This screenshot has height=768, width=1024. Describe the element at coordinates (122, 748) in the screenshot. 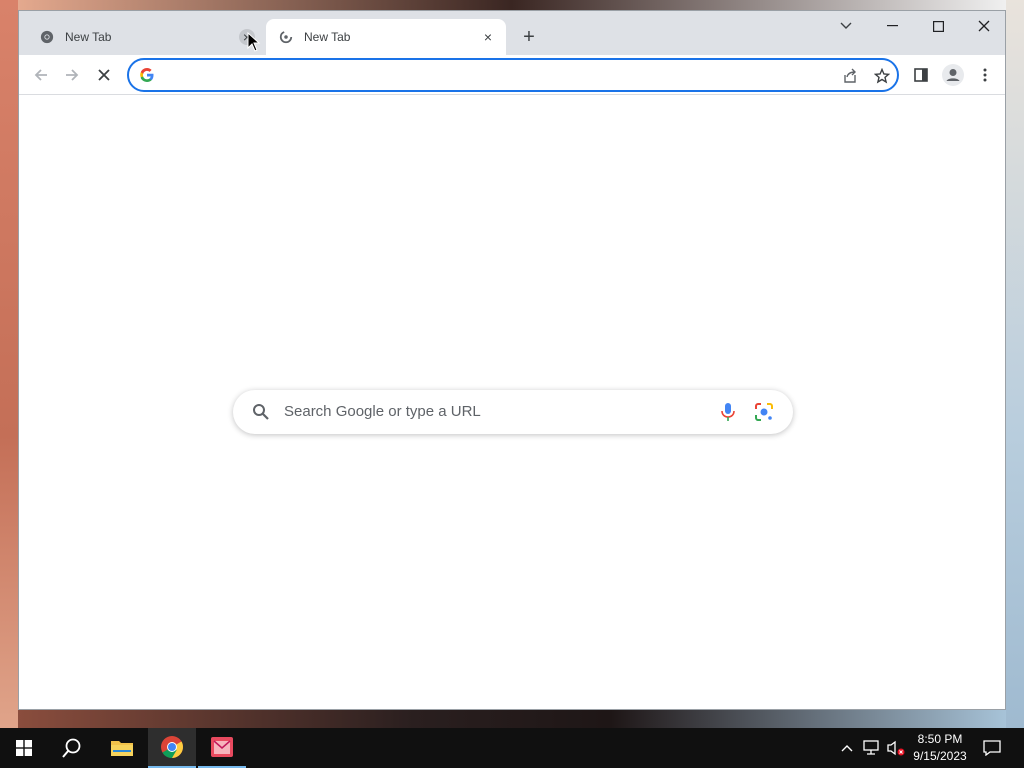

I see `file-explorer-icon` at that location.